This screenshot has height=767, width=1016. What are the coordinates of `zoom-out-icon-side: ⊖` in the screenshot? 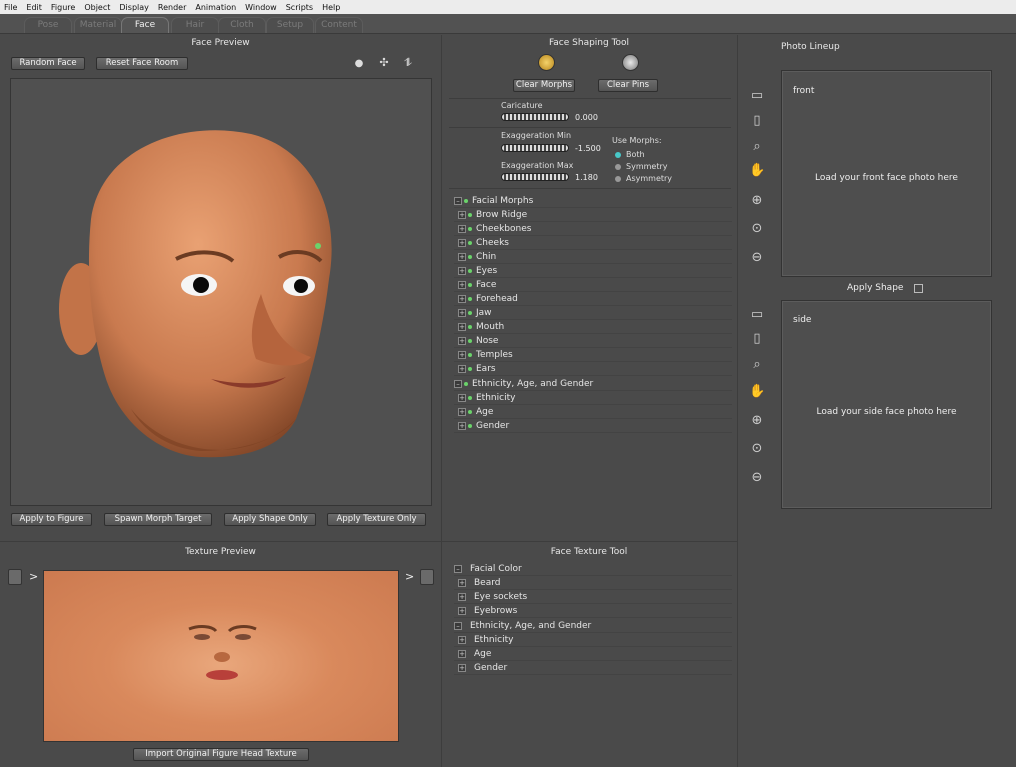 It's located at (757, 478).